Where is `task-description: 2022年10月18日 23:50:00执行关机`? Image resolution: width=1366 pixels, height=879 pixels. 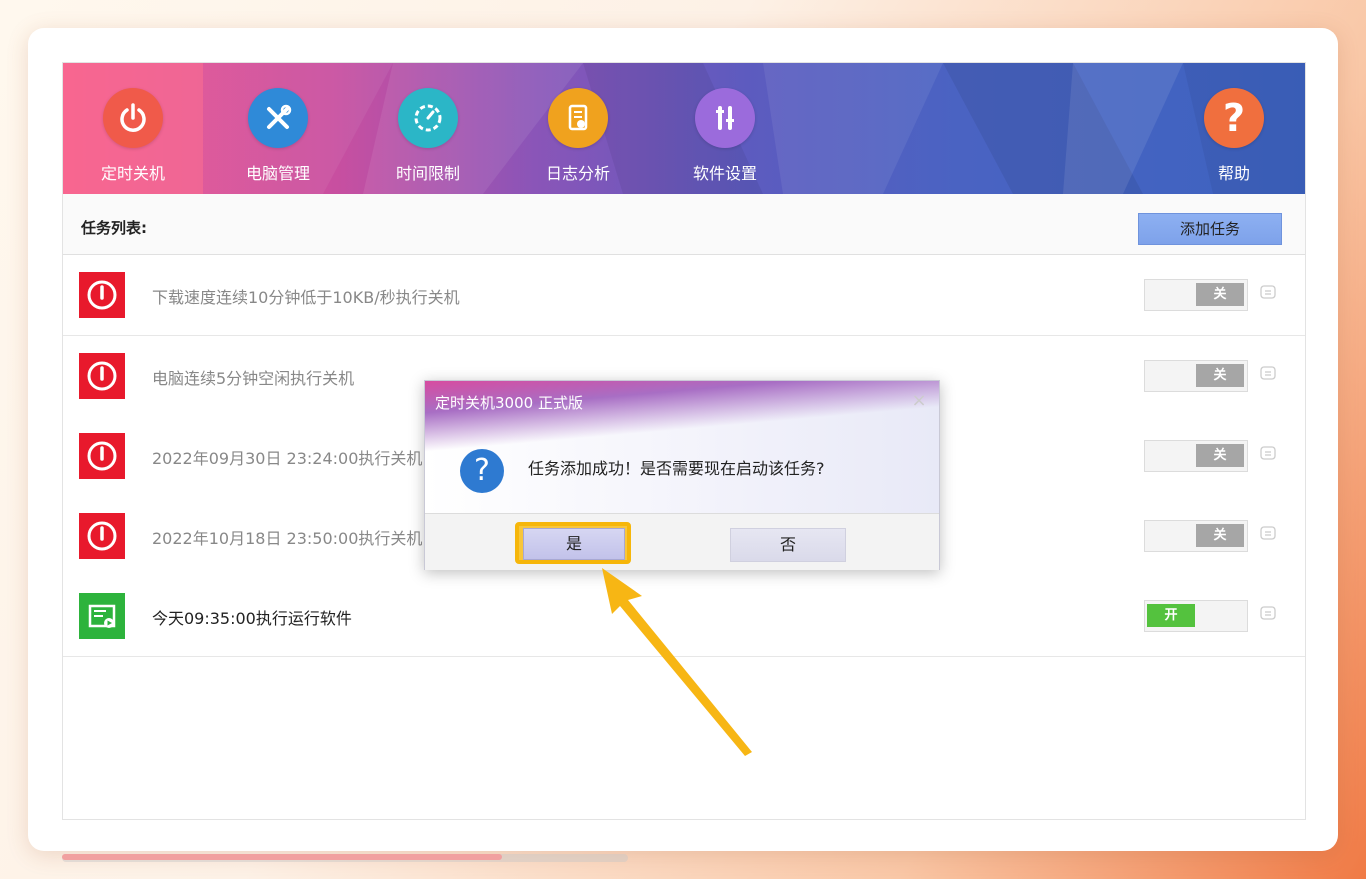 task-description: 2022年10月18日 23:50:00执行关机 is located at coordinates (287, 538).